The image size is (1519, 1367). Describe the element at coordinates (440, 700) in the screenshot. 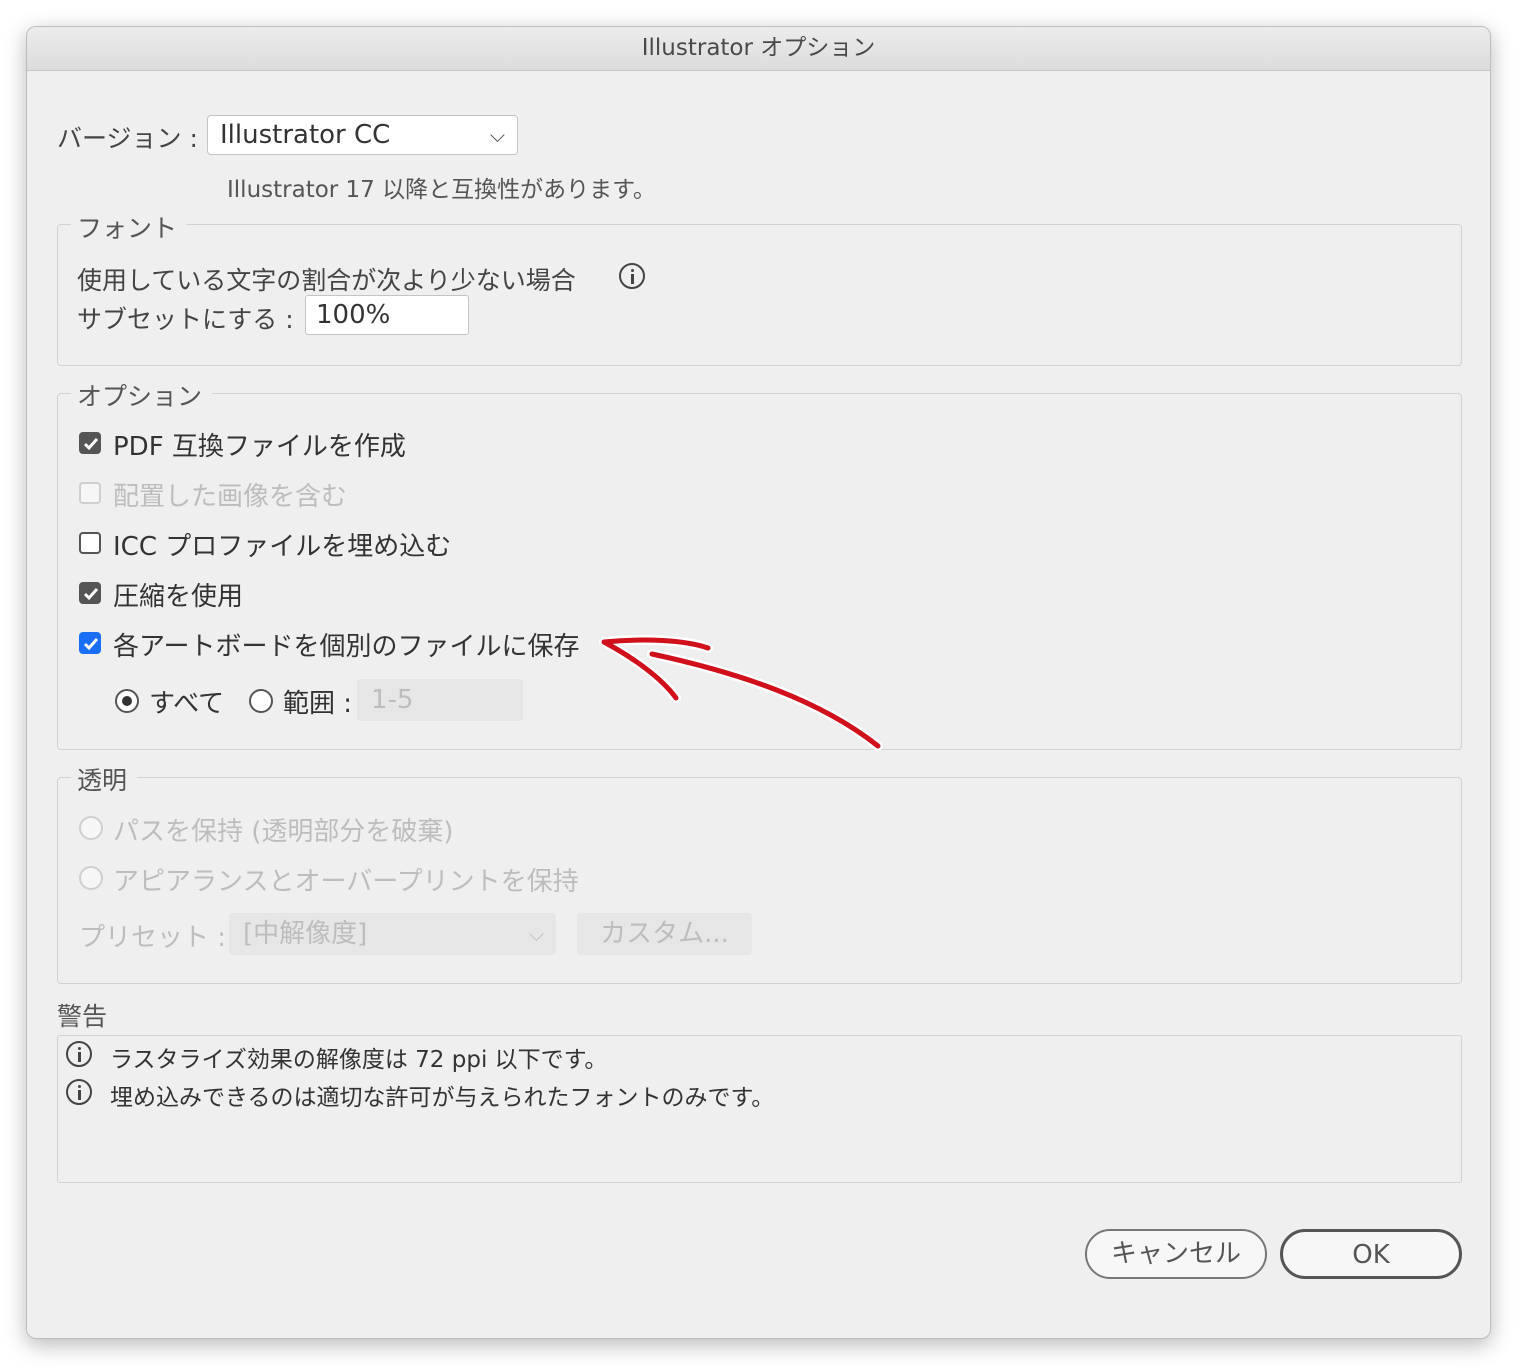

I see `artboard-range-field: 1-5` at that location.